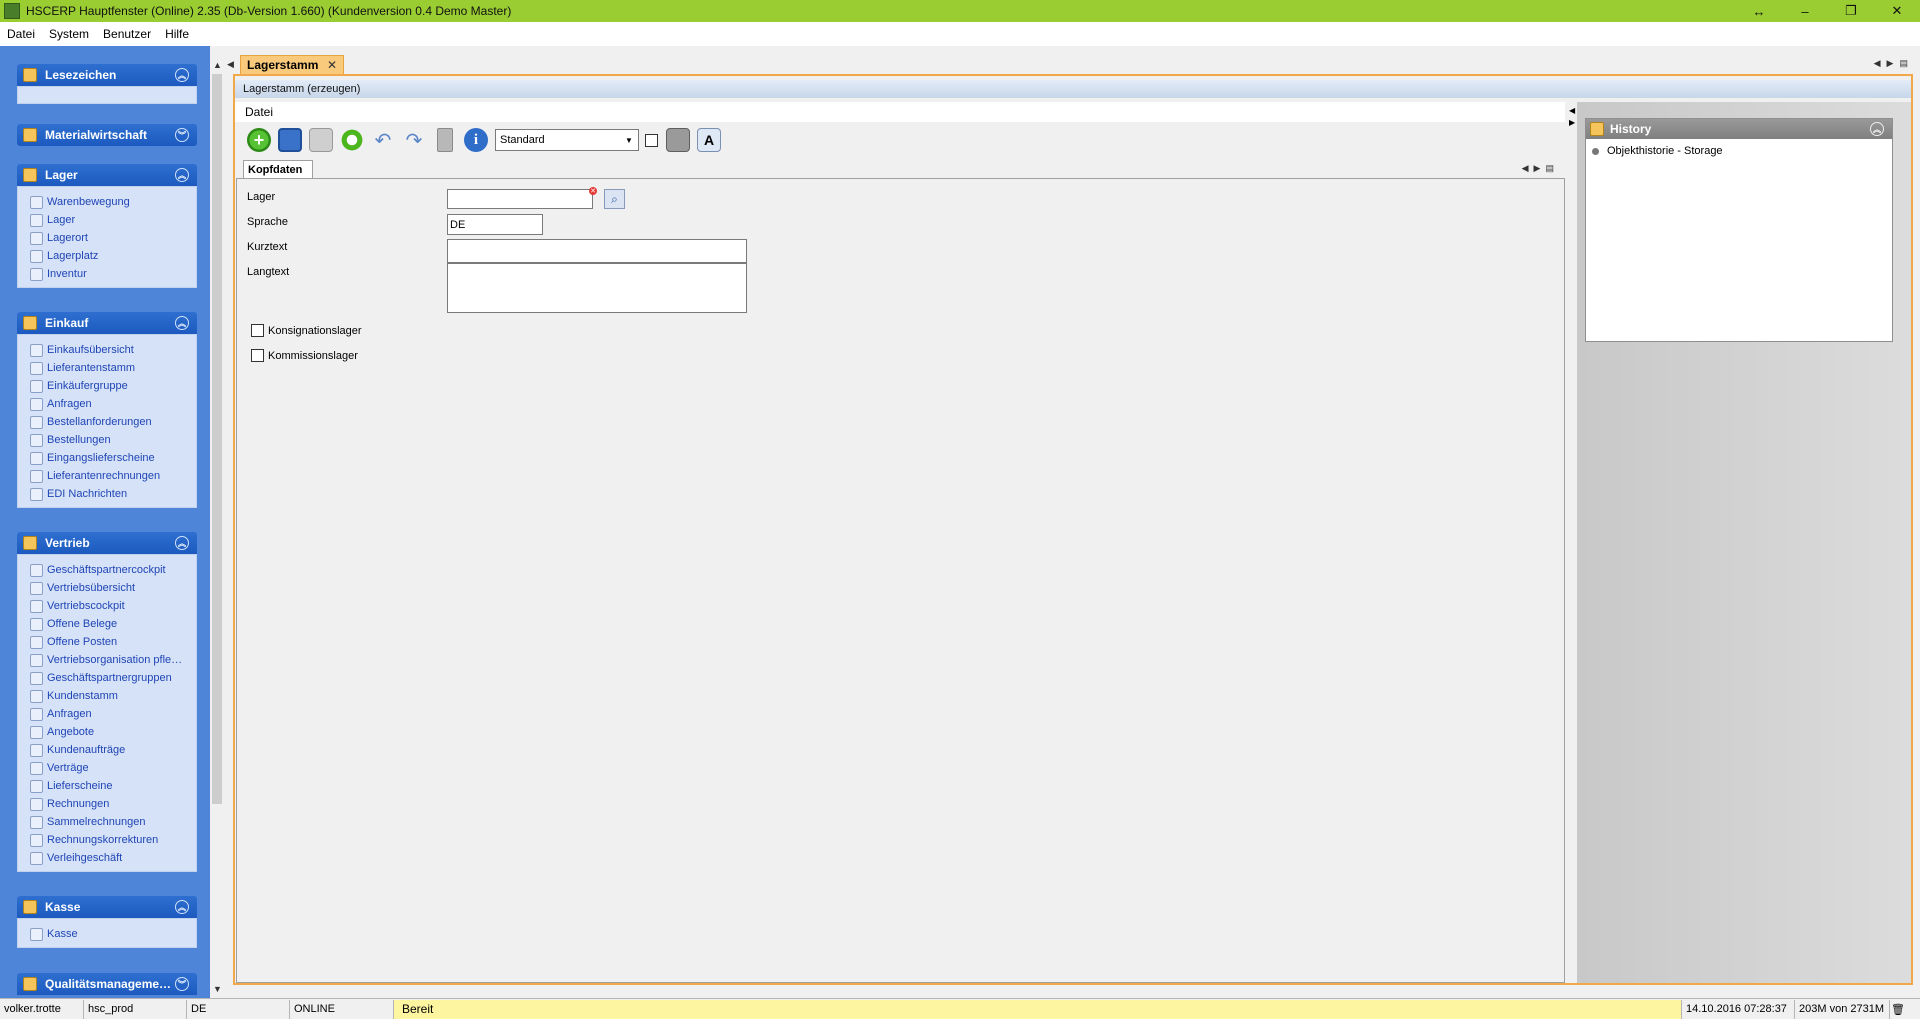 Image resolution: width=1920 pixels, height=1019 pixels. I want to click on lager-input, so click(520, 199).